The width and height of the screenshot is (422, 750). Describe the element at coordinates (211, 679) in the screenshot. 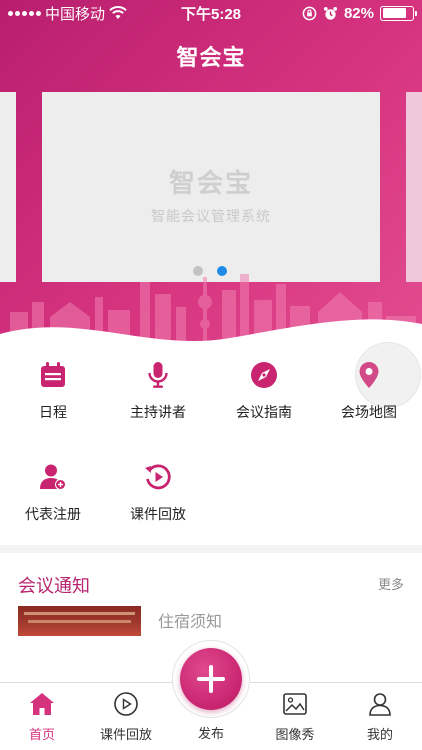

I see `publish-button` at that location.